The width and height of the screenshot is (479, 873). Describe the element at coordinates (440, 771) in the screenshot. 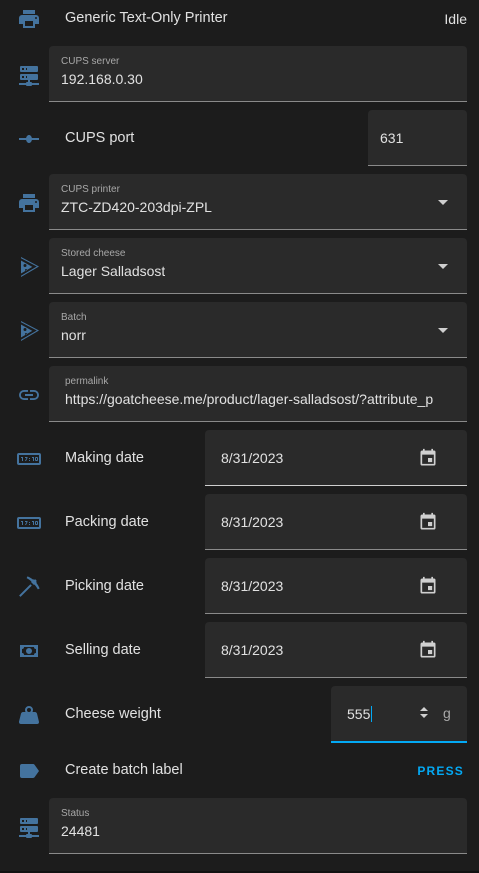

I see `press-button: PRESS` at that location.